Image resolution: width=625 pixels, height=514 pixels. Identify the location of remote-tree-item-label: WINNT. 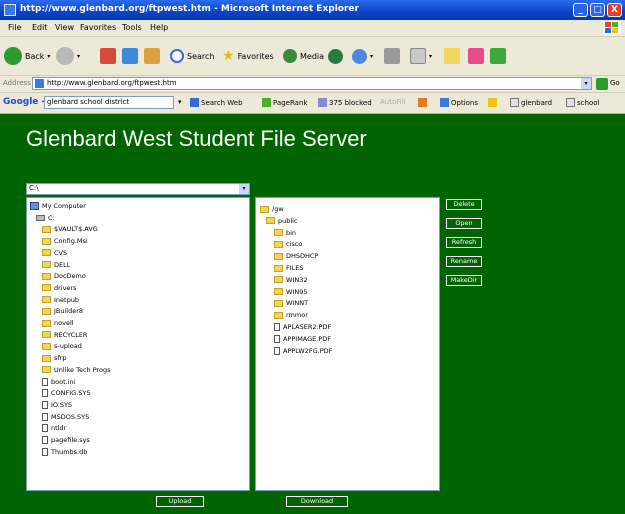
(297, 303).